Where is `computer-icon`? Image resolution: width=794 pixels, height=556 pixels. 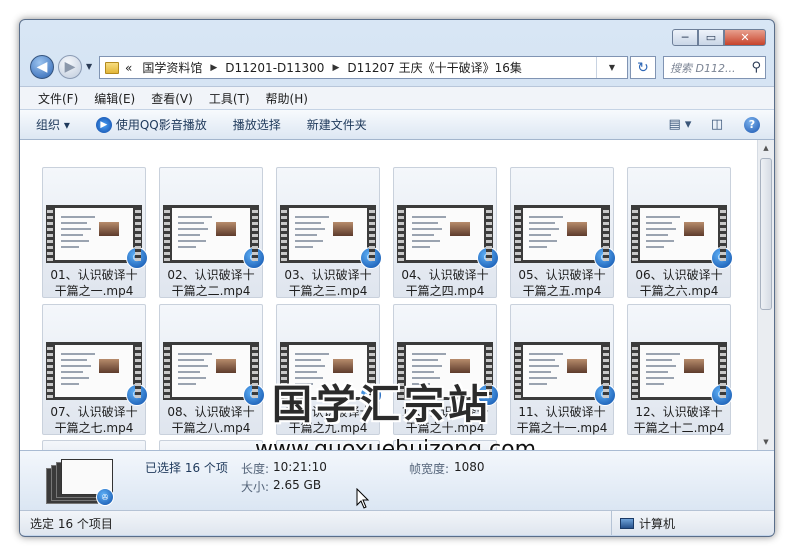
computer-icon is located at coordinates (627, 523).